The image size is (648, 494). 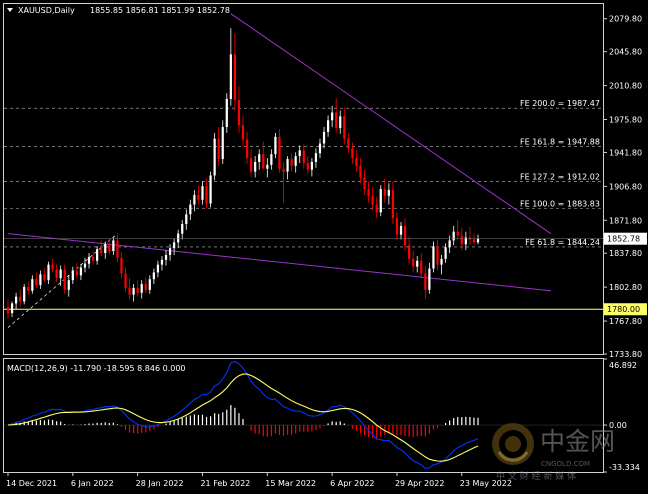 I want to click on current-price-value: 1852.78, so click(x=623, y=239).